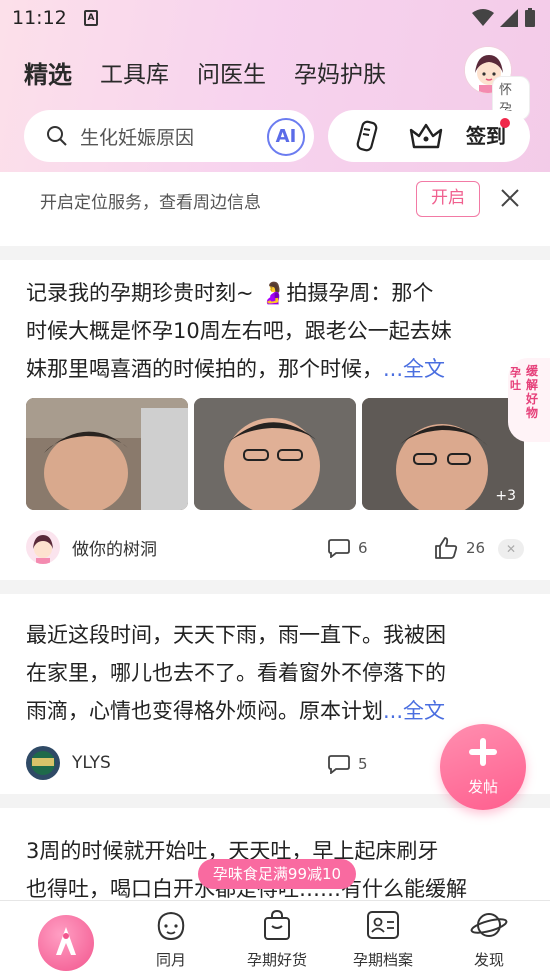 The height and width of the screenshot is (977, 550). Describe the element at coordinates (91, 18) in the screenshot. I see `notification-icon: A` at that location.